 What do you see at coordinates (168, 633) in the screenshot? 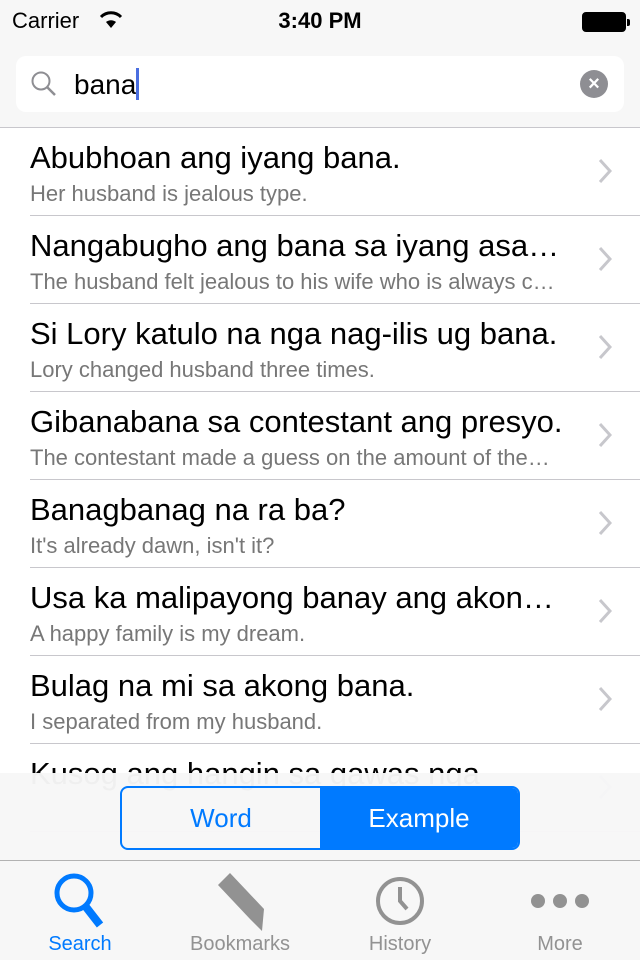
I see `result-translation: A happy family is my dream.` at bounding box center [168, 633].